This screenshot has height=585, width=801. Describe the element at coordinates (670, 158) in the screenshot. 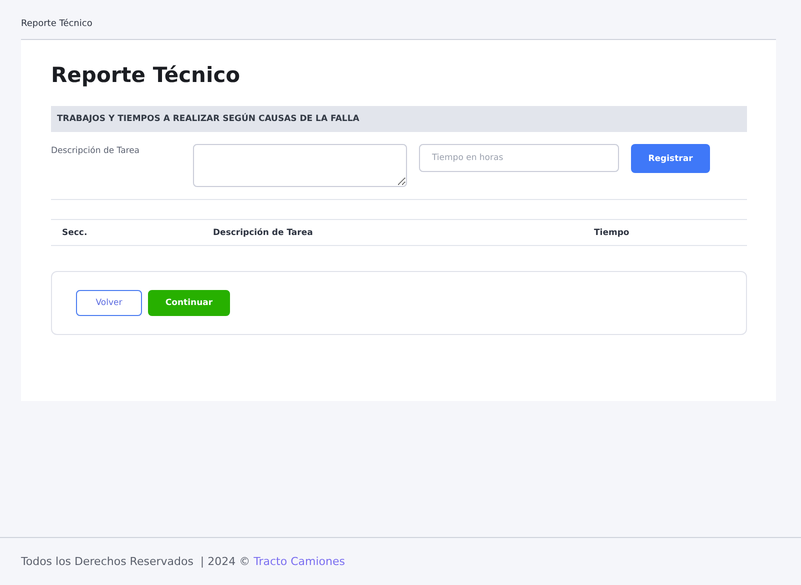

I see `register-button: Registrar` at that location.